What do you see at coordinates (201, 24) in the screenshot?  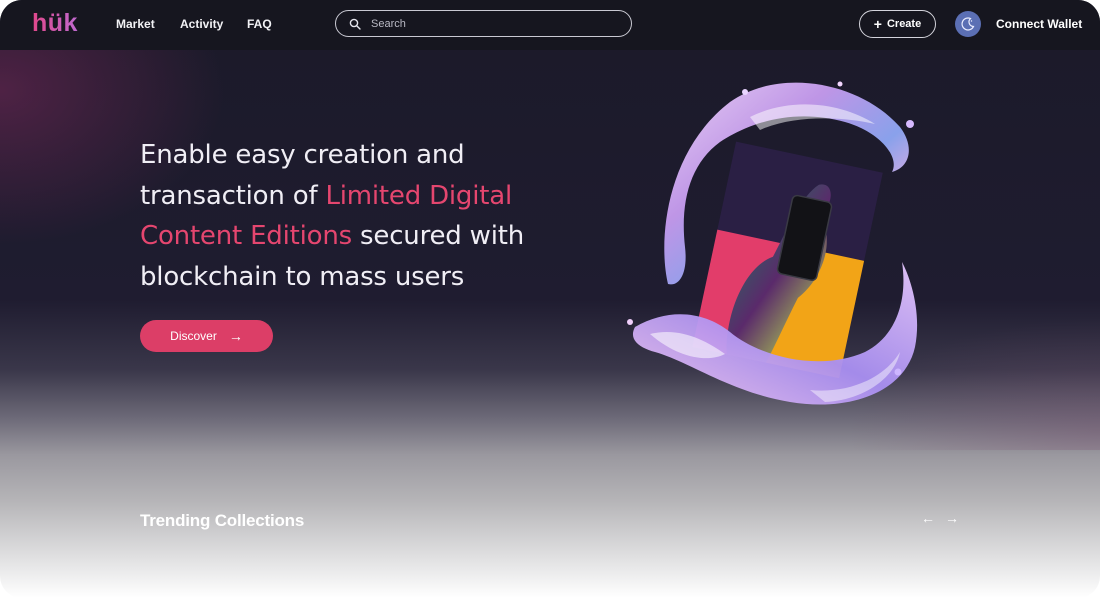 I see `nav-link-activity: Activity` at bounding box center [201, 24].